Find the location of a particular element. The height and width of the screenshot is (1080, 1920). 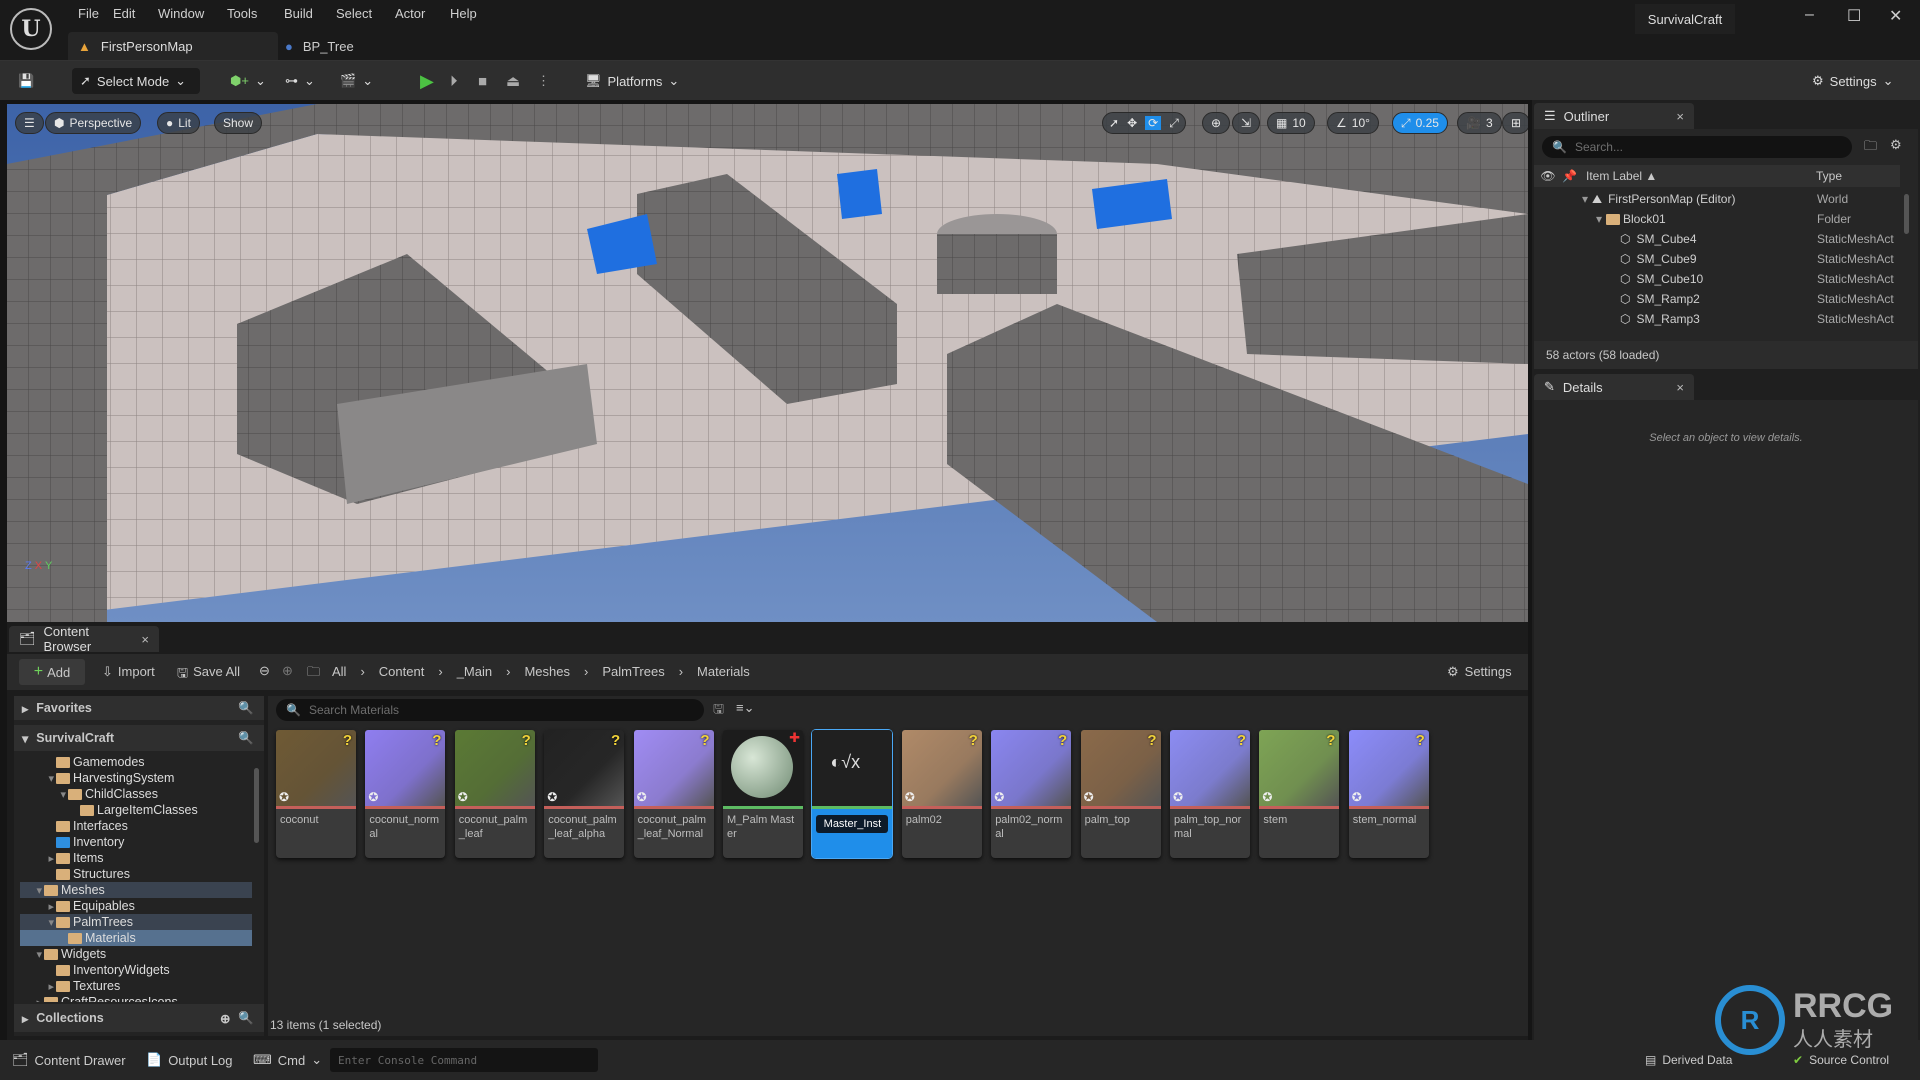

scale-tool-icon: ⤢ is located at coordinates (1174, 123).